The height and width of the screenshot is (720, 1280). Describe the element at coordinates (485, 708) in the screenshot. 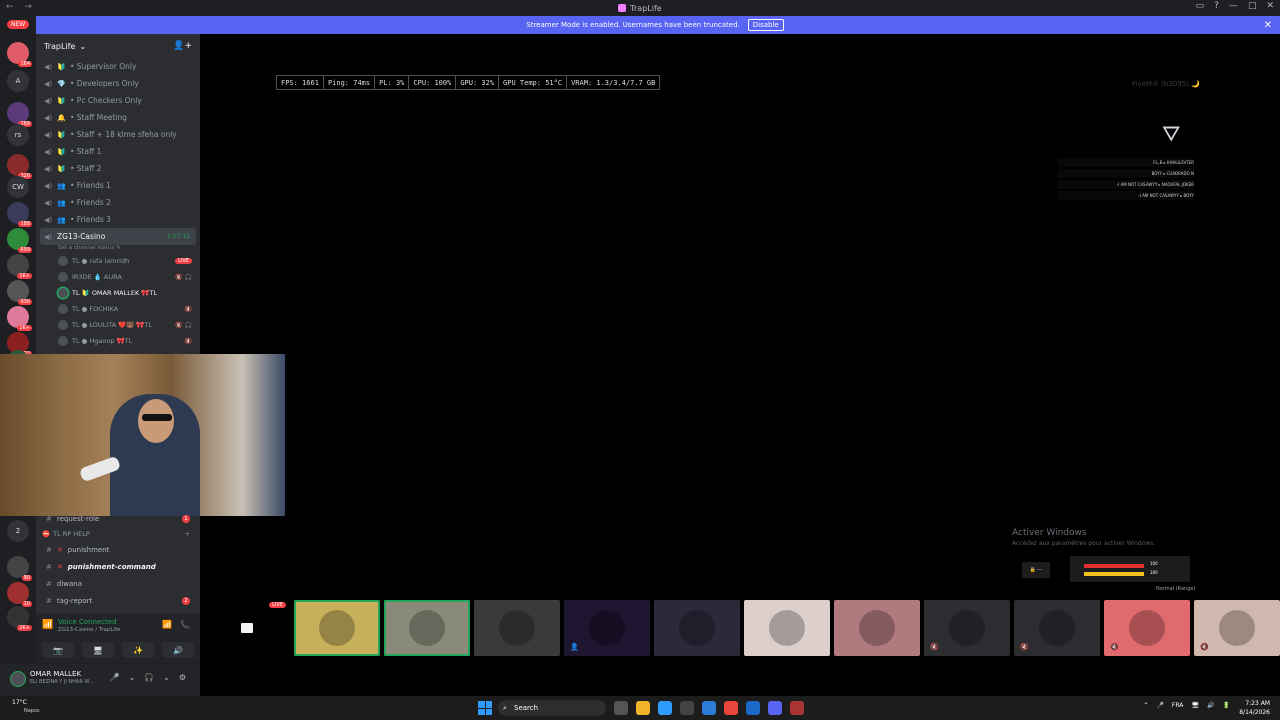

I see `start-button` at that location.